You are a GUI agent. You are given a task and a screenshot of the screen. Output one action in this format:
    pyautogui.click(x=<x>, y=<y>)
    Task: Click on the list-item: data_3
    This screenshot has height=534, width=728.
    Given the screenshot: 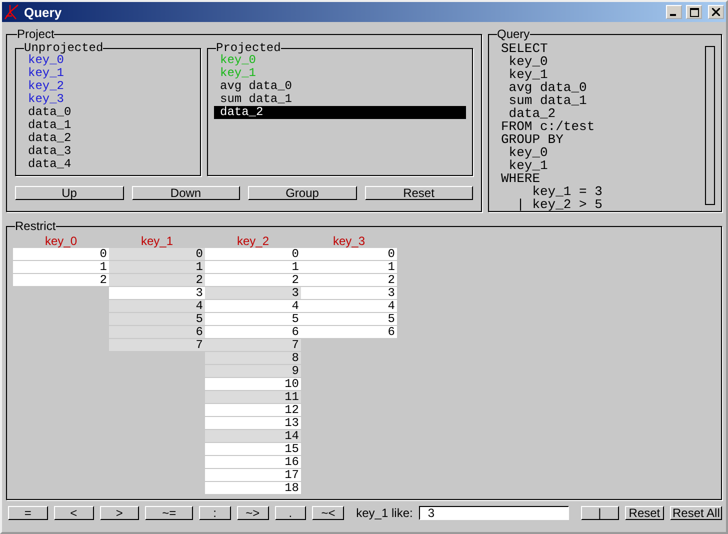 What is the action you would take?
    pyautogui.click(x=108, y=151)
    